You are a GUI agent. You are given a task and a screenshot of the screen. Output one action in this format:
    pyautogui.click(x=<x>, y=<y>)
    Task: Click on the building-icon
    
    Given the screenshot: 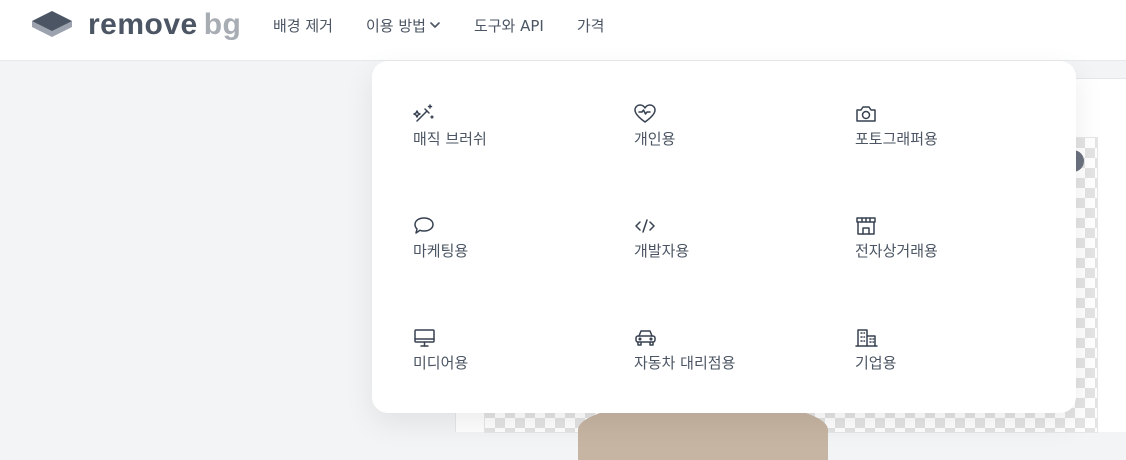 What is the action you would take?
    pyautogui.click(x=867, y=338)
    